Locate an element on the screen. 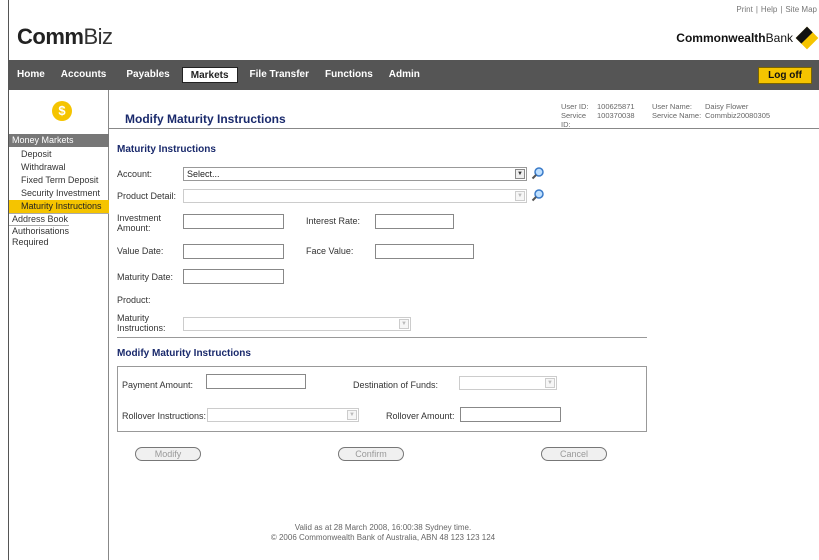  value-date-field is located at coordinates (233, 251).